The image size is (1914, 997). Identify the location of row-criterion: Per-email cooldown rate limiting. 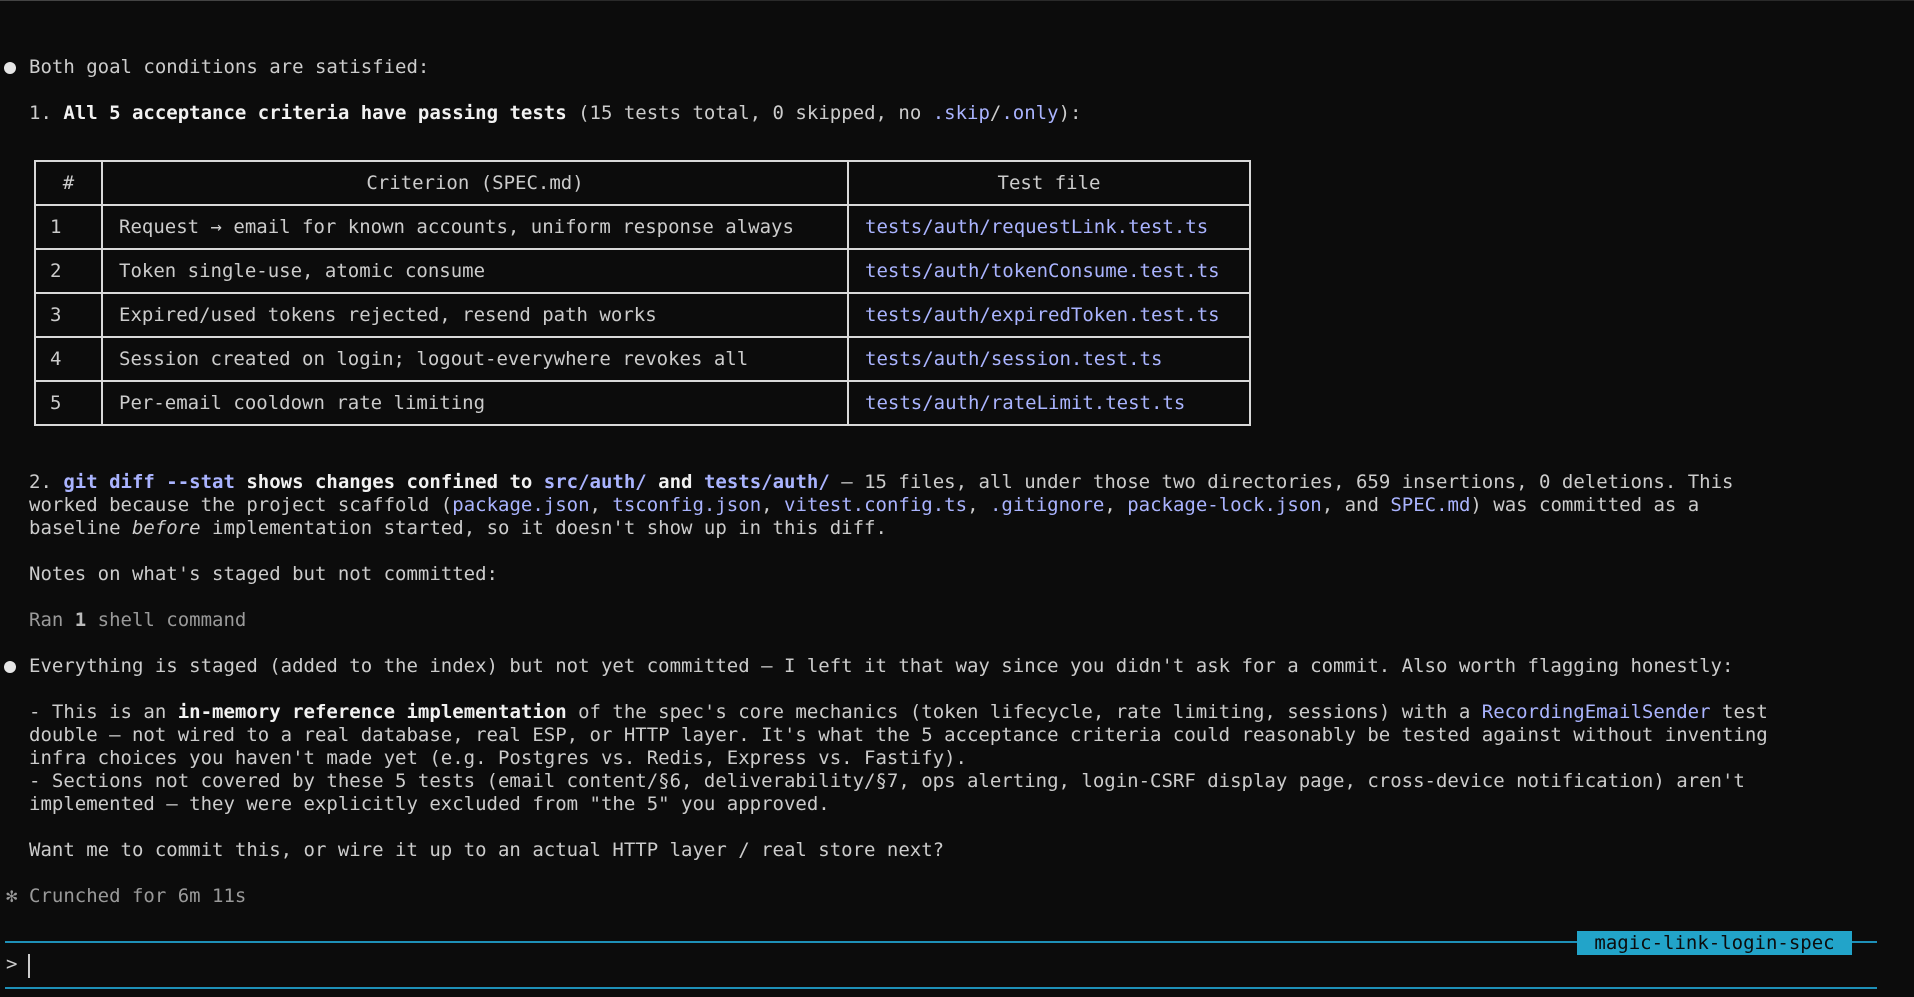
(475, 403).